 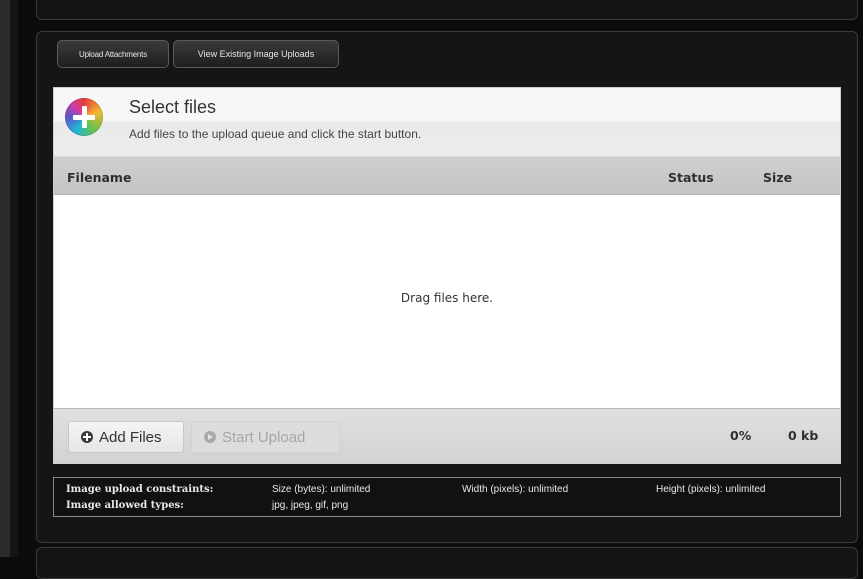 What do you see at coordinates (87, 437) in the screenshot?
I see `plus-circle-icon` at bounding box center [87, 437].